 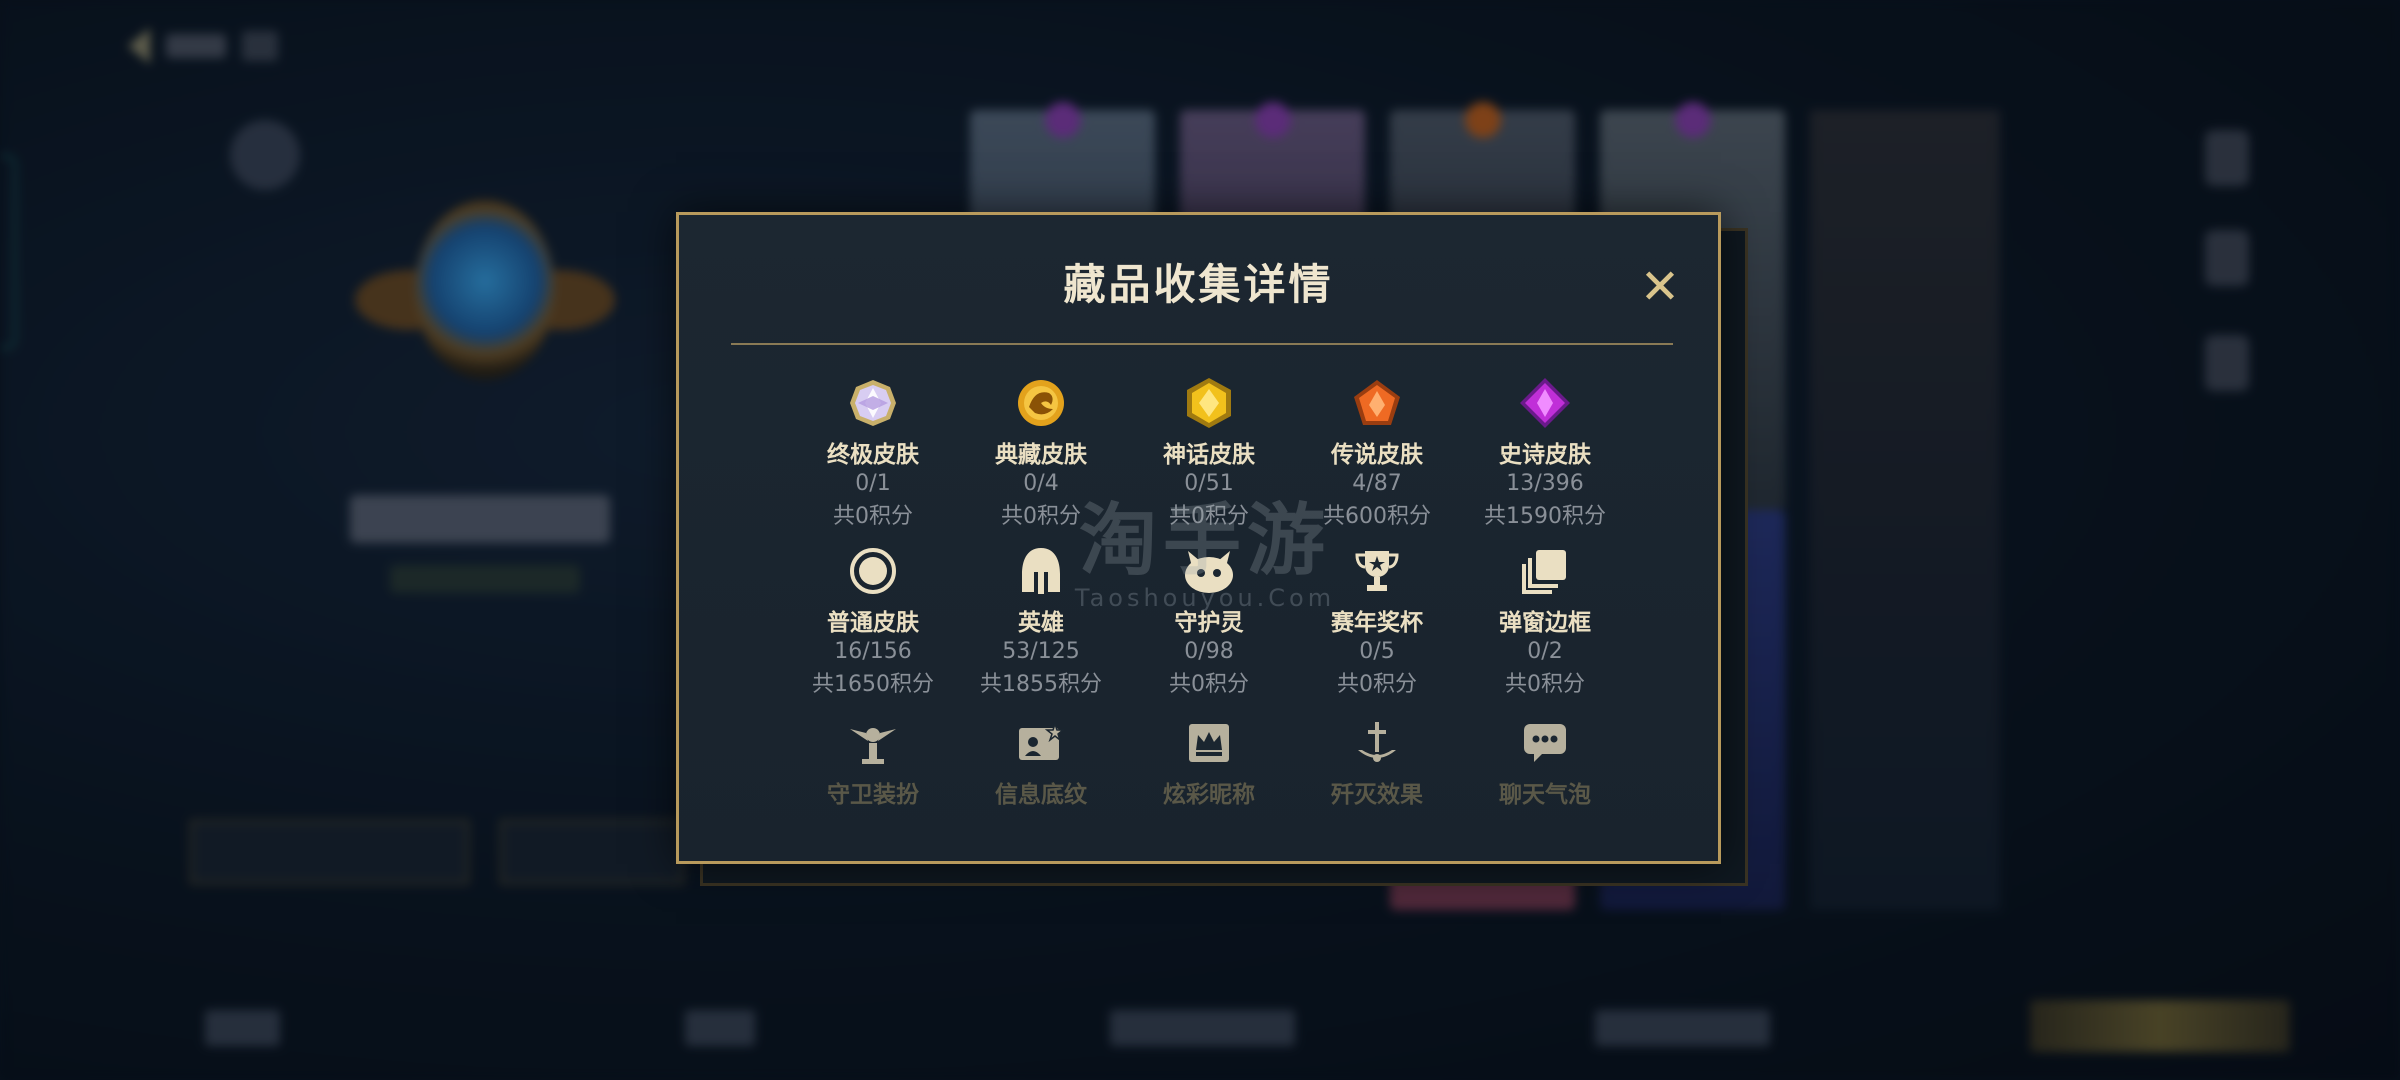 I want to click on category-item-standard: 普通皮肤 16/156 共1650积分, so click(x=873, y=620).